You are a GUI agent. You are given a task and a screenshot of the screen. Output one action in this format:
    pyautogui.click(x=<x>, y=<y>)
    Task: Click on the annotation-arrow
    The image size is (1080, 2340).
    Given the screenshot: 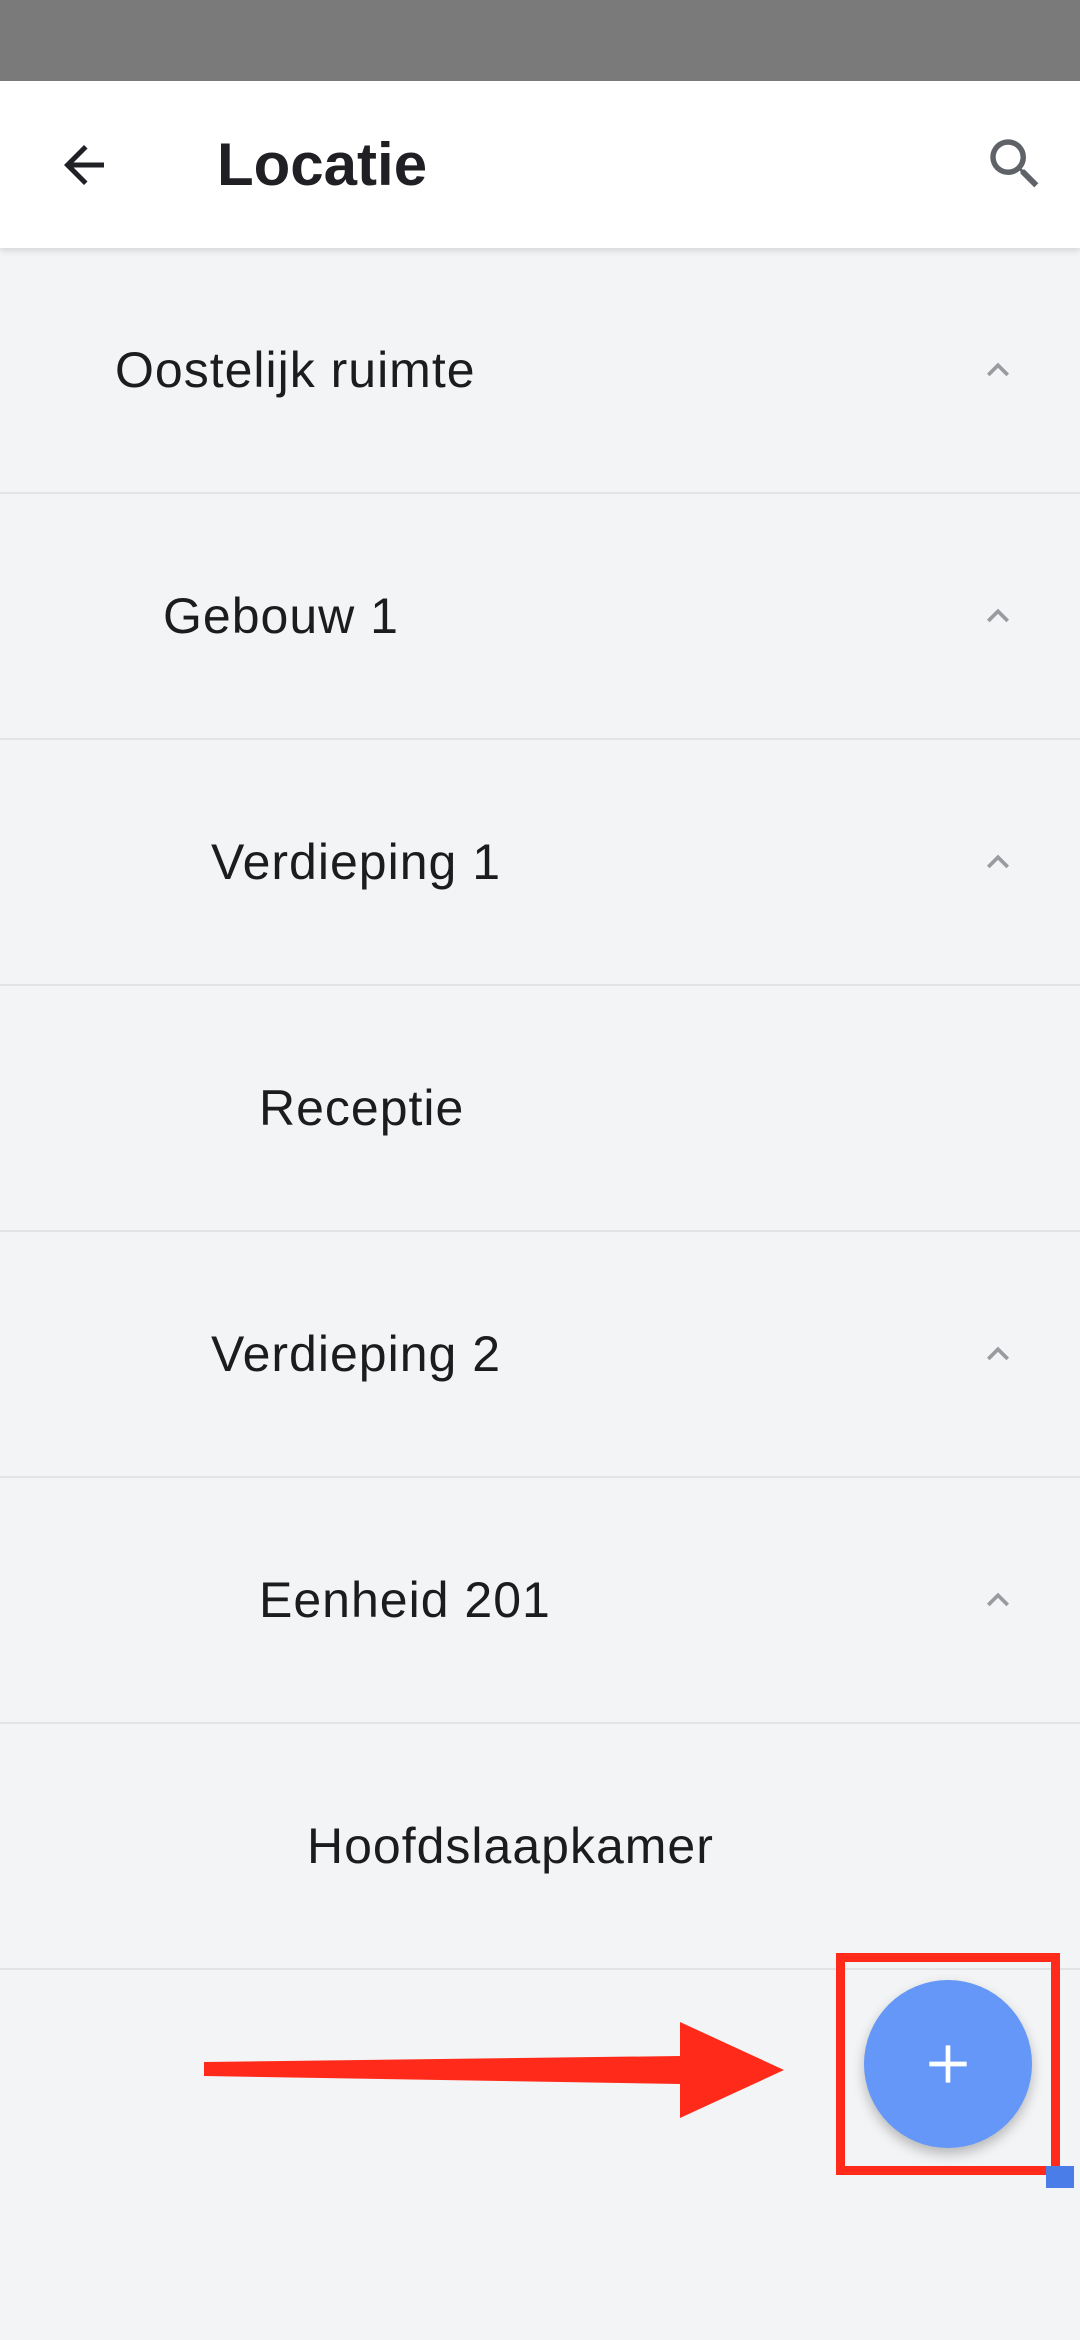 What is the action you would take?
    pyautogui.click(x=494, y=2070)
    